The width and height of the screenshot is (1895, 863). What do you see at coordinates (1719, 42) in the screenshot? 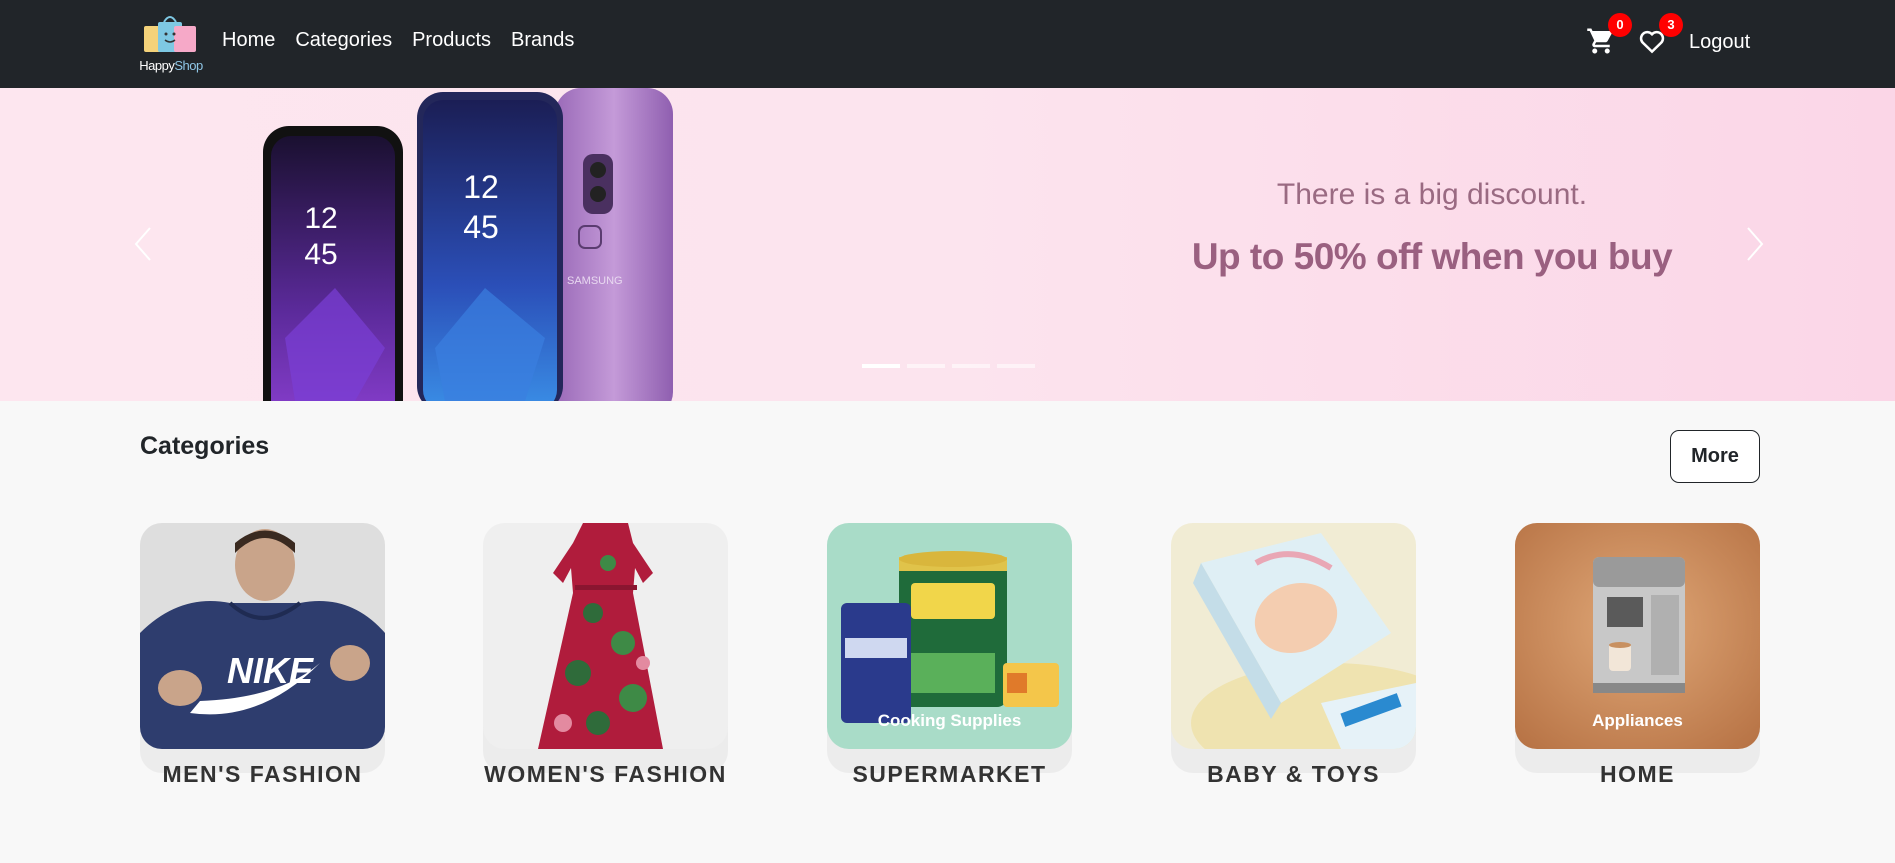
I see `logout-link: Logout` at bounding box center [1719, 42].